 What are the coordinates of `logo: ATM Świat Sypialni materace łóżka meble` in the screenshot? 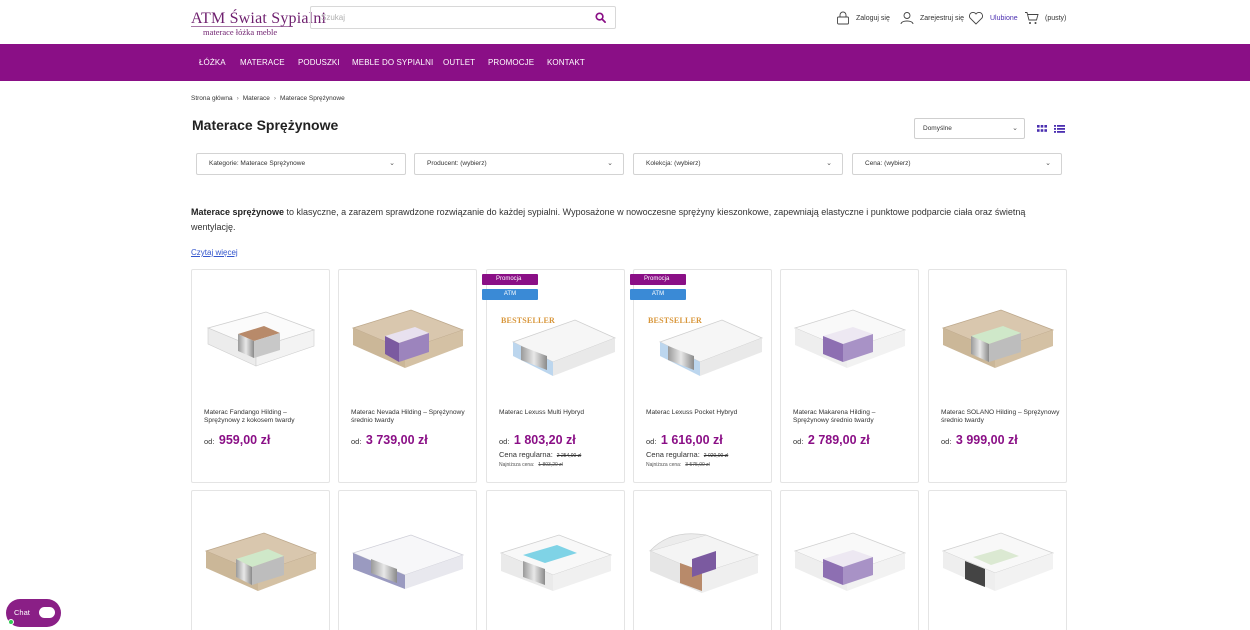 It's located at (259, 23).